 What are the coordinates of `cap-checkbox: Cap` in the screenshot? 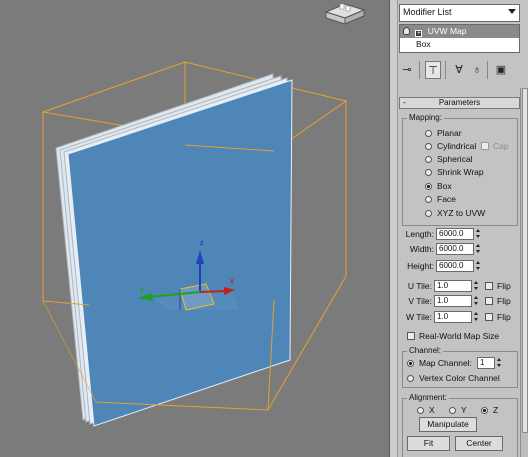 It's located at (495, 146).